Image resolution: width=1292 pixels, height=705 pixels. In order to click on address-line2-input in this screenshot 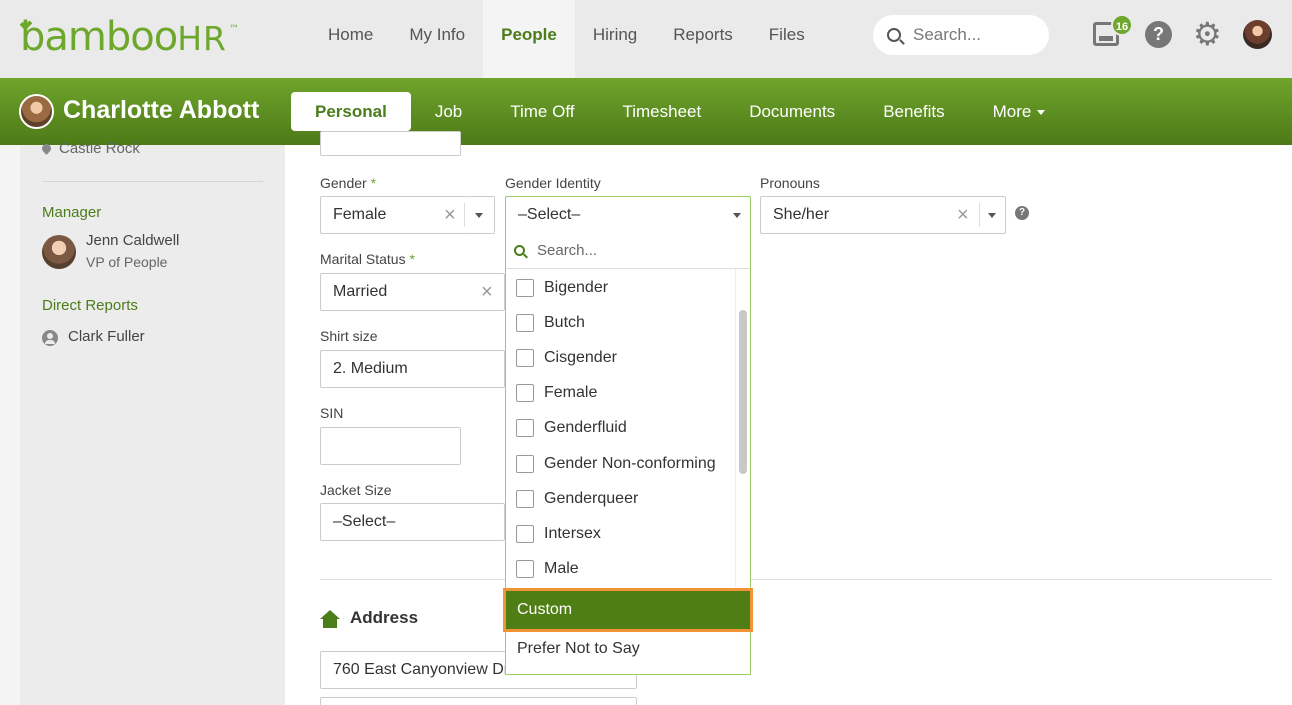, I will do `click(478, 701)`.